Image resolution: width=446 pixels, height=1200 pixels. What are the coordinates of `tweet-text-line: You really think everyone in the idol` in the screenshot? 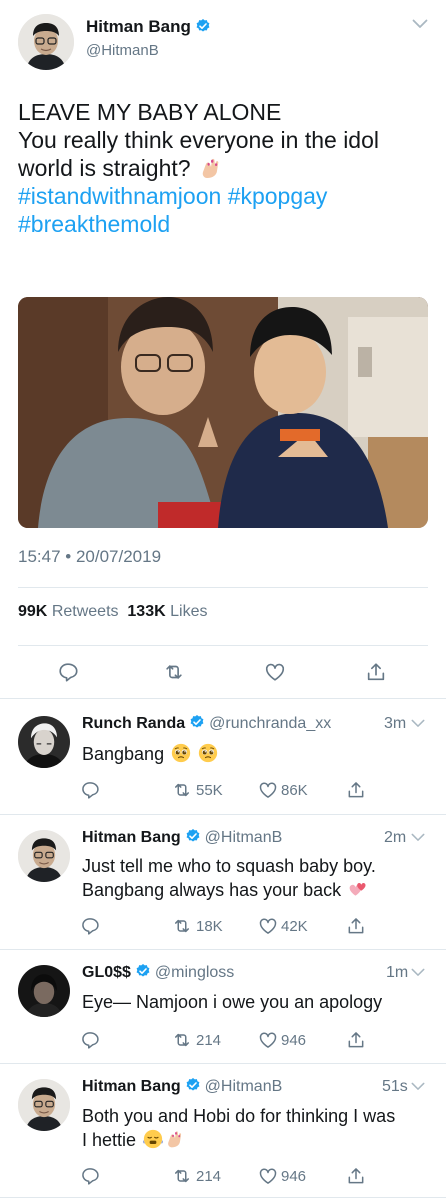 It's located at (198, 140).